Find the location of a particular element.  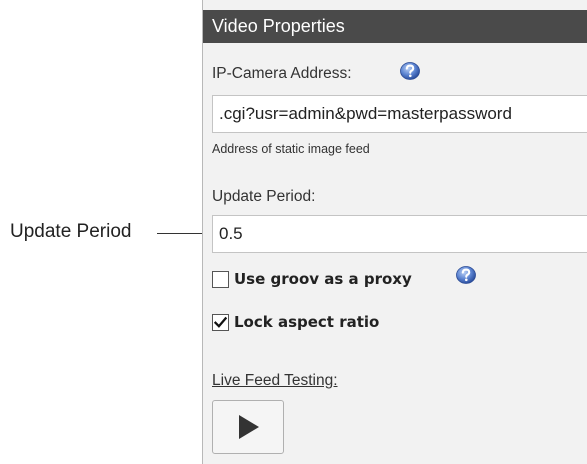

callout-label: Update Period is located at coordinates (71, 231).